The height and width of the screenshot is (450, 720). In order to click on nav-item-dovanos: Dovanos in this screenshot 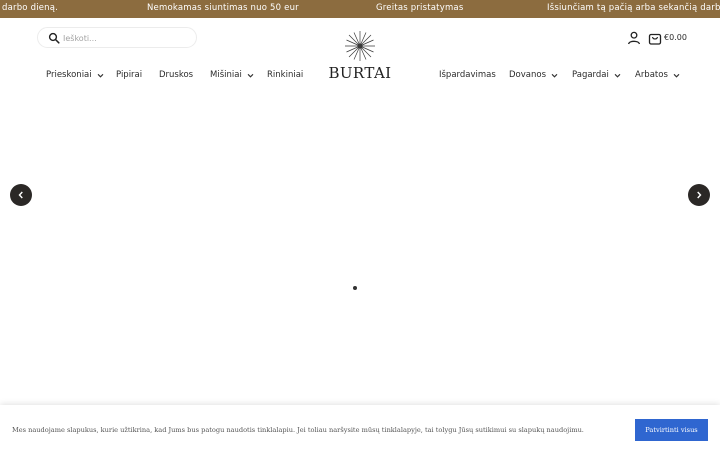, I will do `click(533, 75)`.